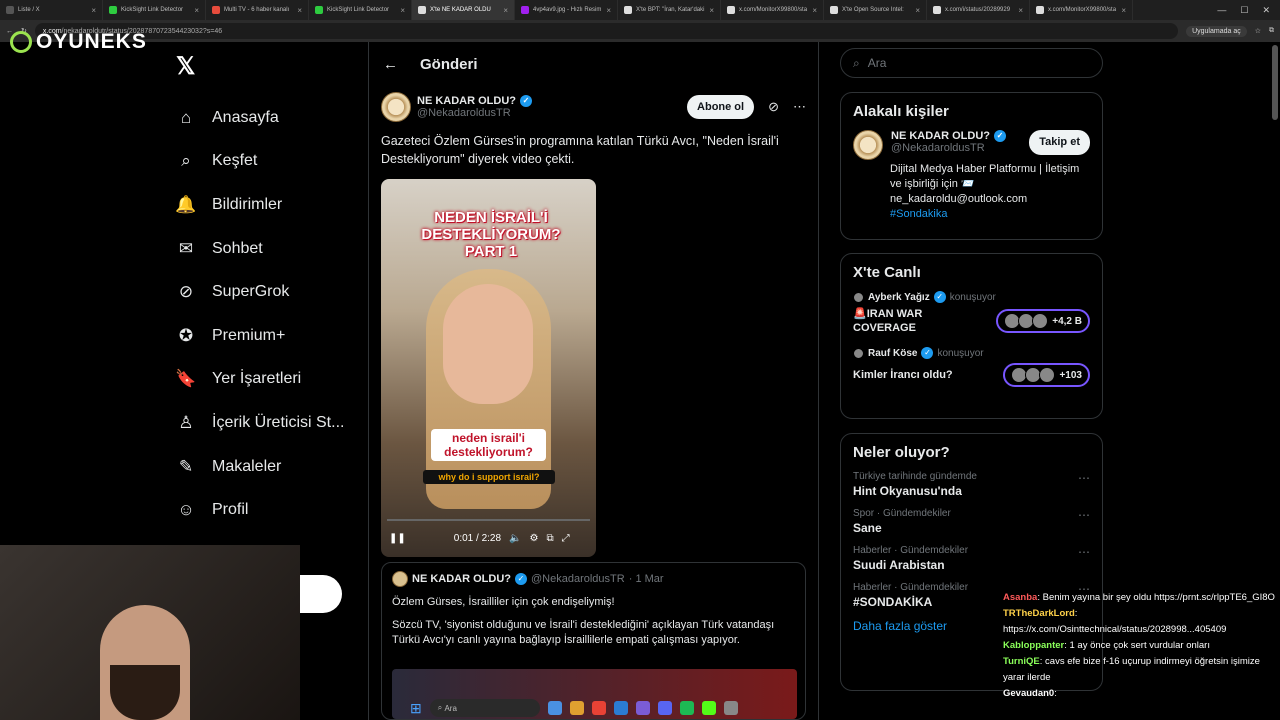 The width and height of the screenshot is (1280, 720). I want to click on pip-icon: ⧉, so click(549, 538).